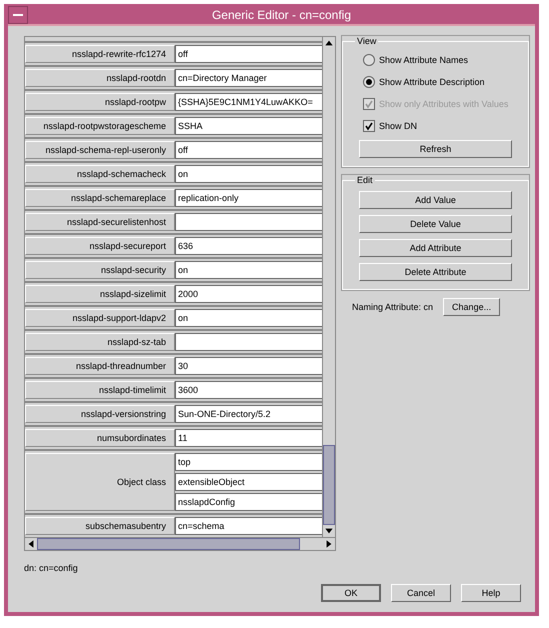 The height and width of the screenshot is (628, 549). Describe the element at coordinates (365, 180) in the screenshot. I see `group-title: Edit` at that location.